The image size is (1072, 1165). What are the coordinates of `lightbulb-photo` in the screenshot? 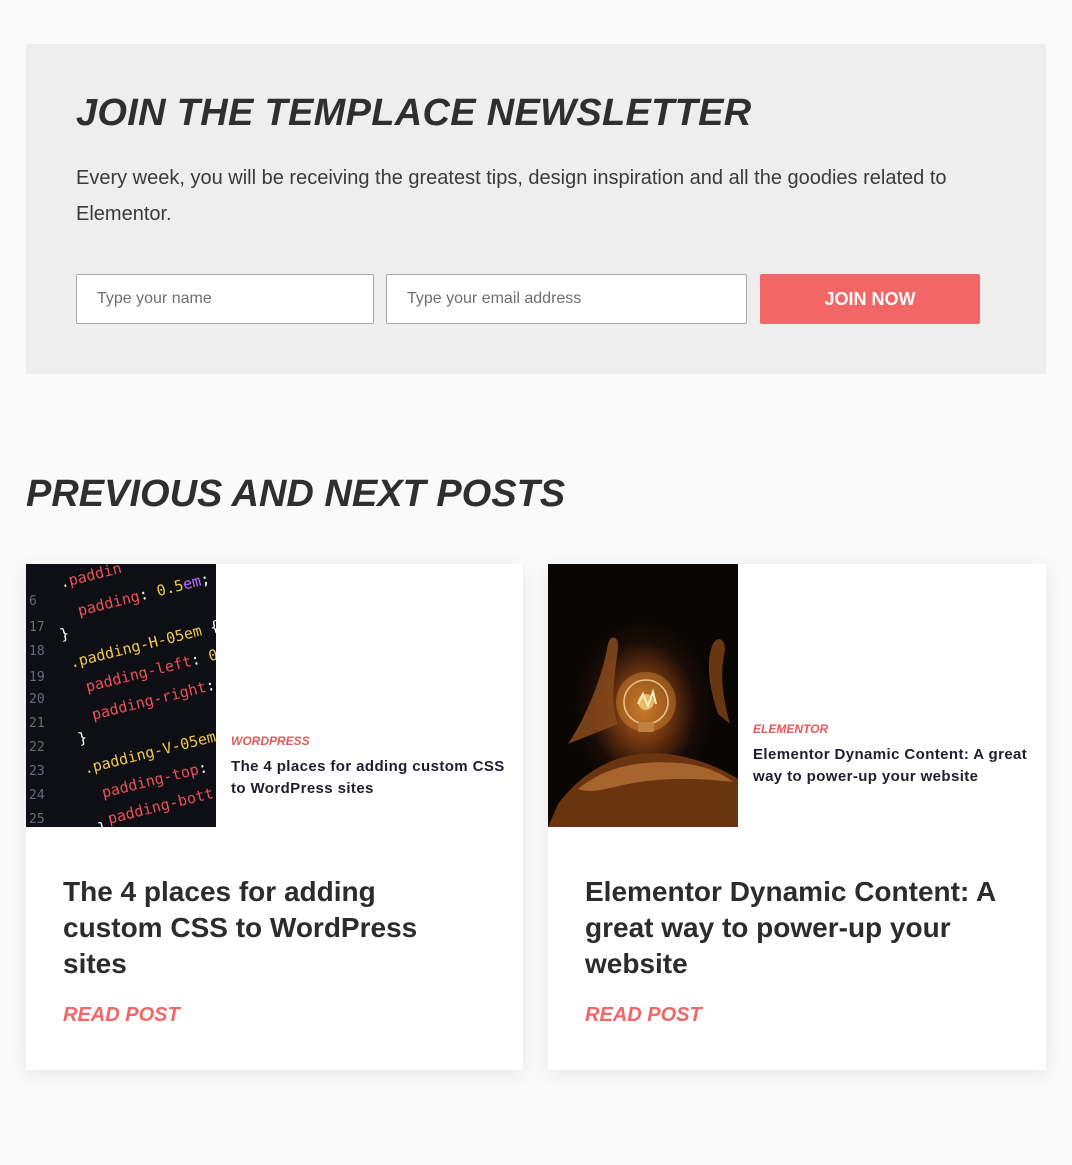 It's located at (643, 695).